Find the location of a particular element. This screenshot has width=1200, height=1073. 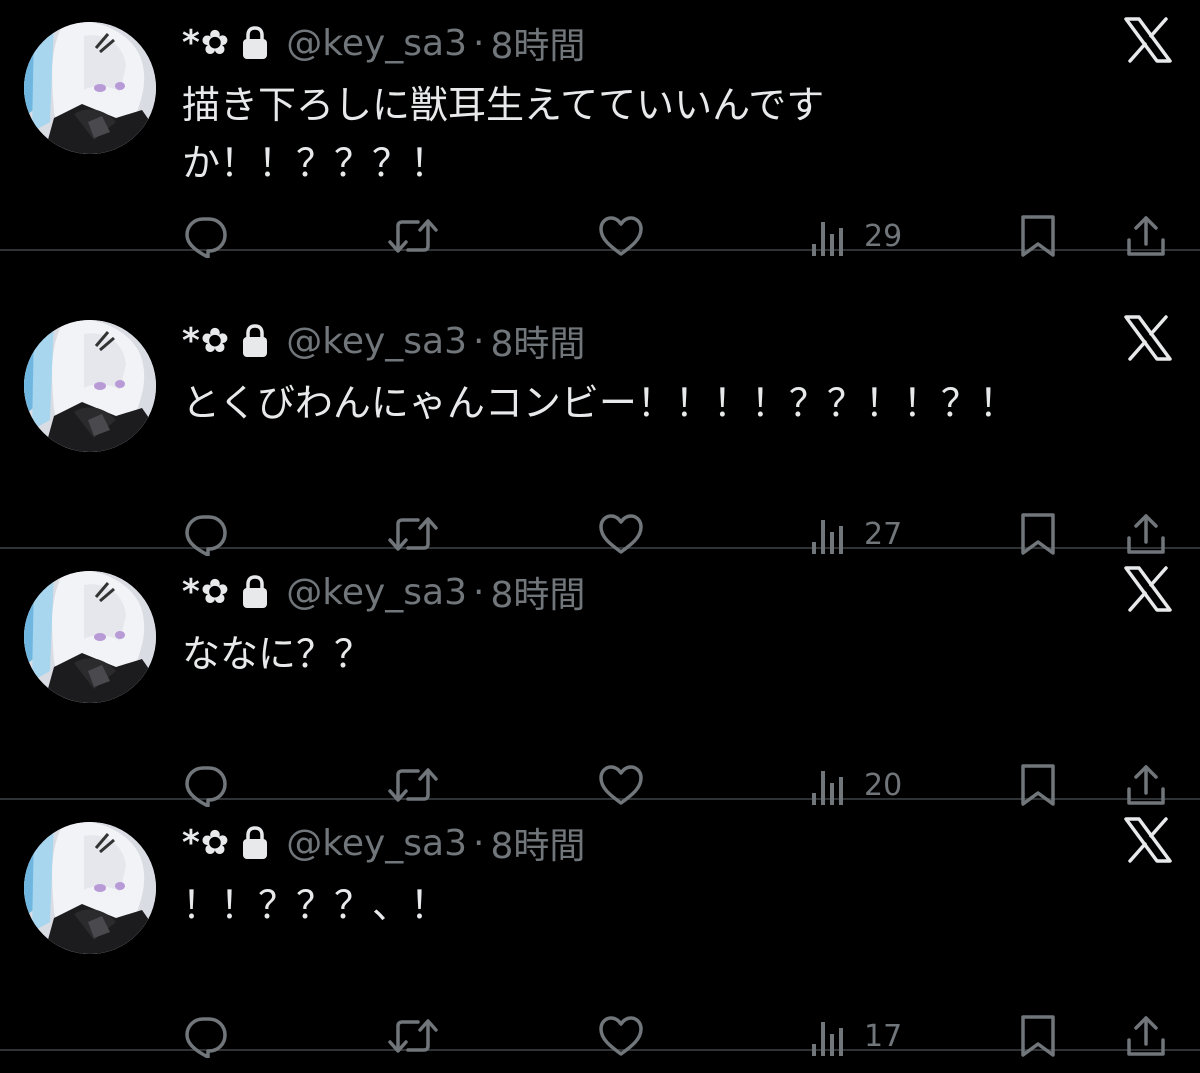

tweet-text: ！！？？？、！ is located at coordinates (315, 905).